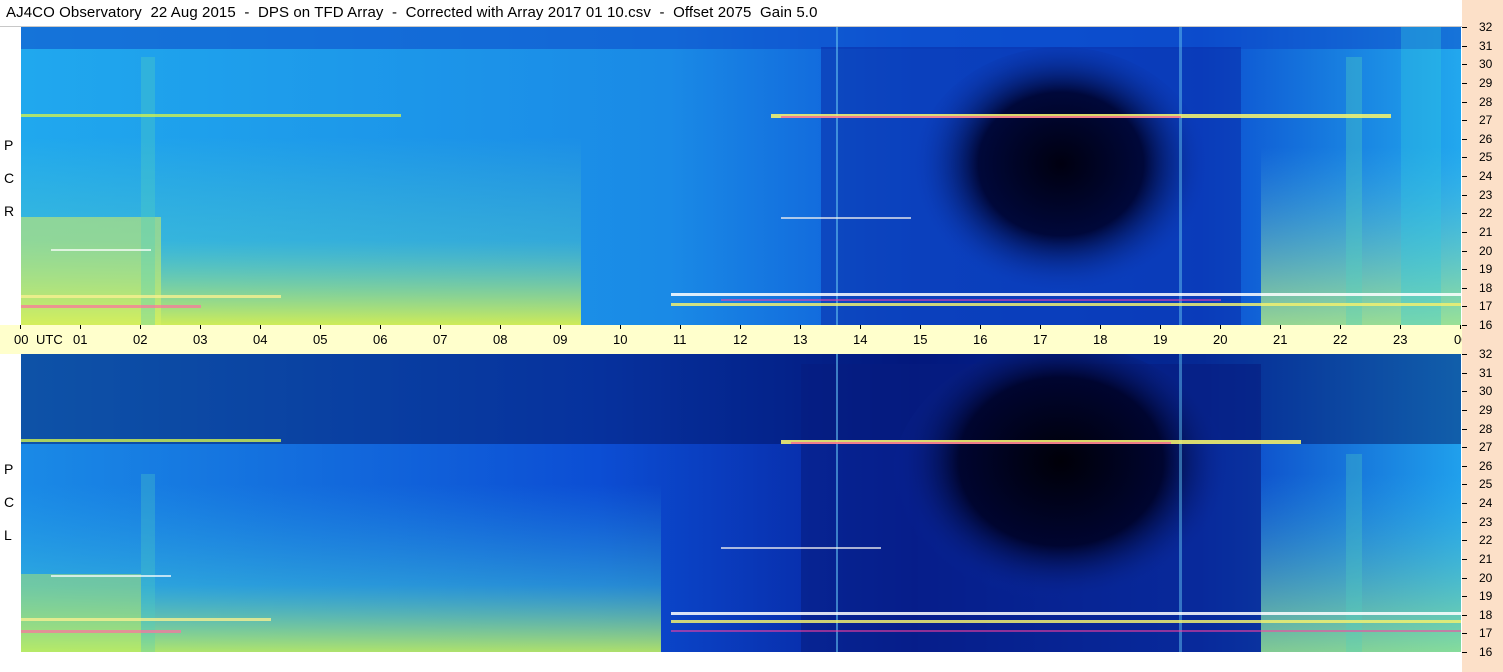 The width and height of the screenshot is (1503, 672). Describe the element at coordinates (500, 339) in the screenshot. I see `time-tick-label: 08` at that location.